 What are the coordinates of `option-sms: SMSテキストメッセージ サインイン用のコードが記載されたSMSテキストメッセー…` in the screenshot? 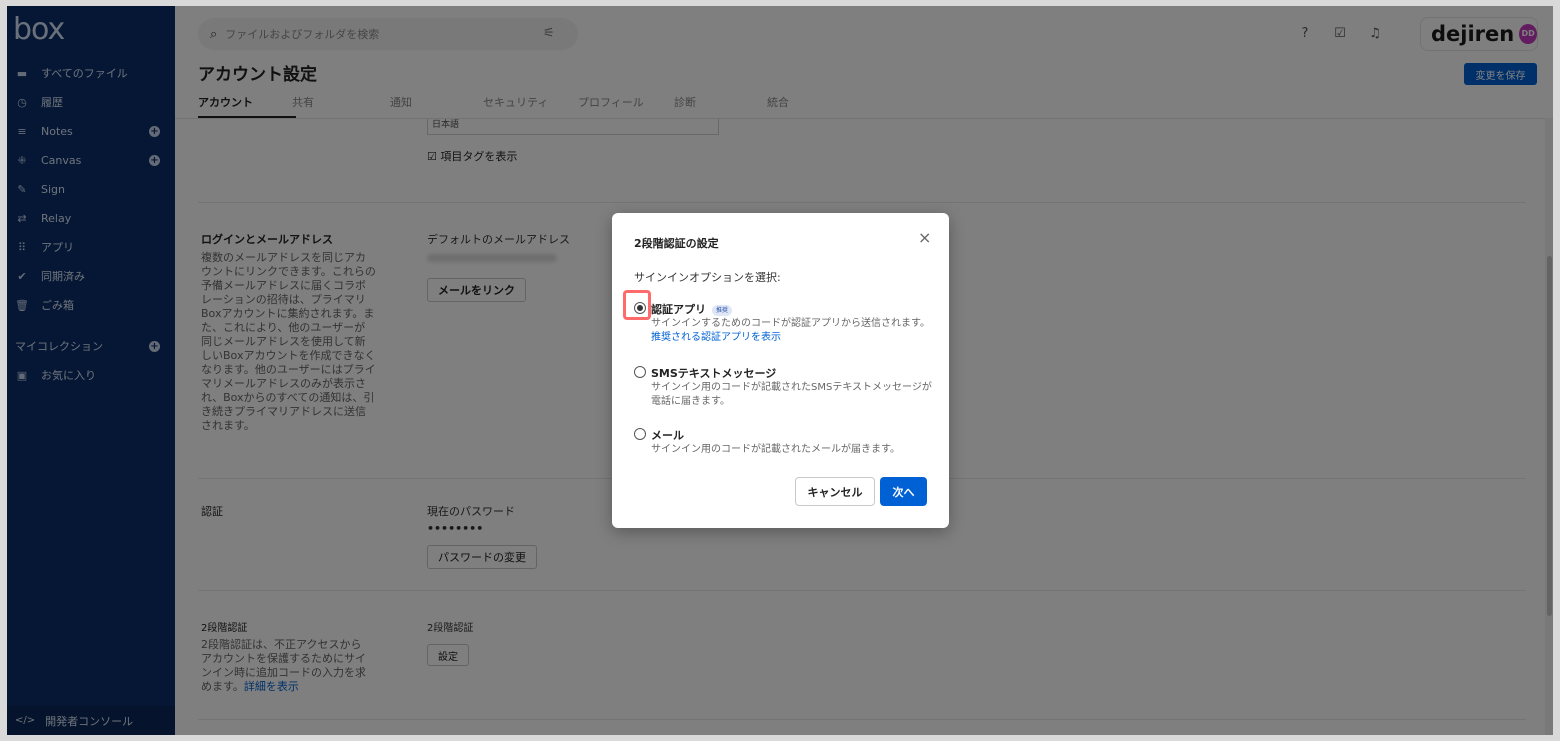 It's located at (784, 386).